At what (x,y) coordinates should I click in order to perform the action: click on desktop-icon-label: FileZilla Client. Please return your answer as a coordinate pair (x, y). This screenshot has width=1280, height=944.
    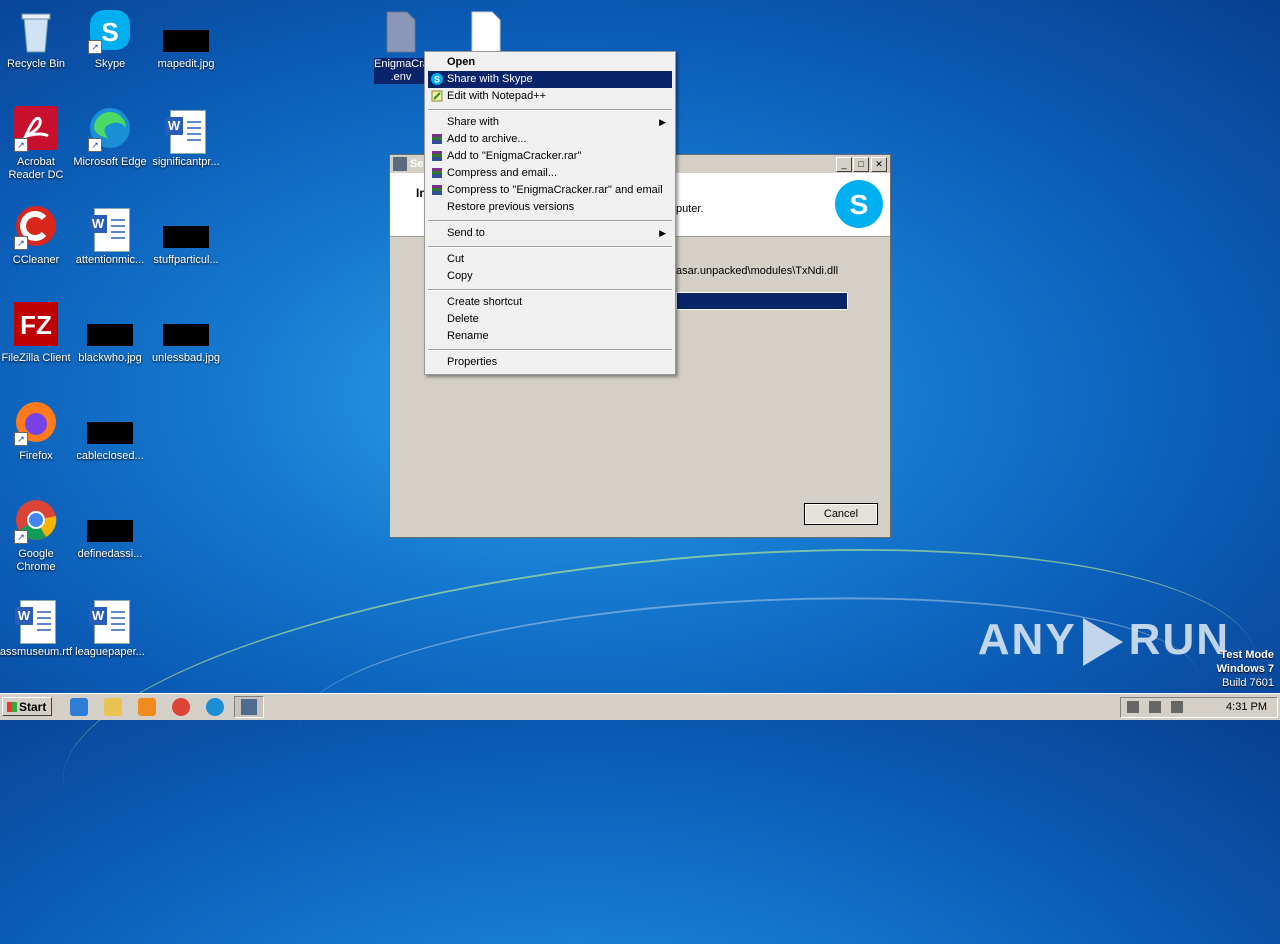
    Looking at the image, I should click on (36, 358).